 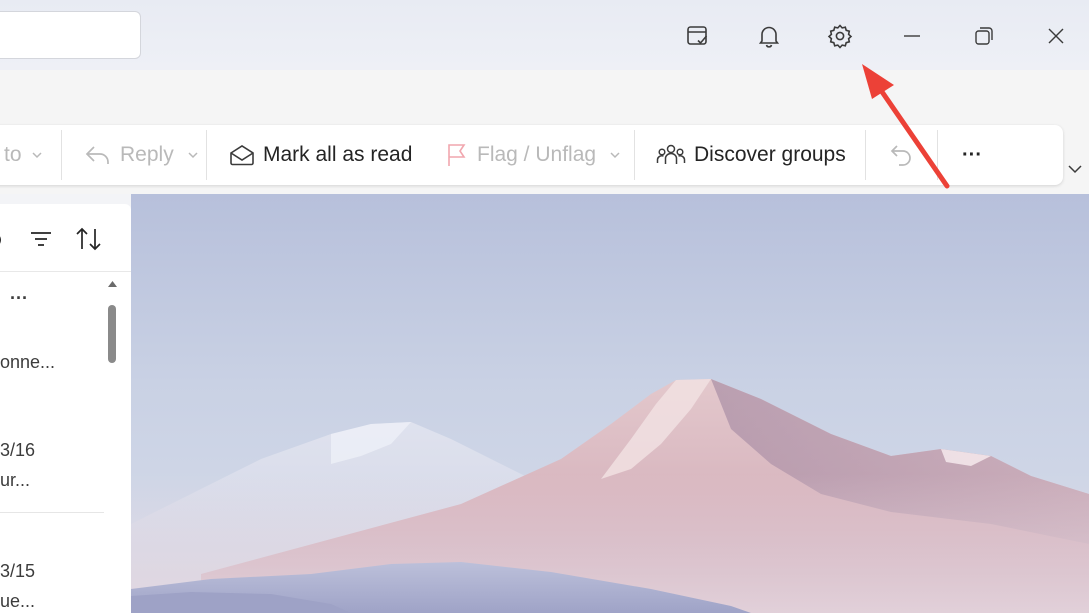 I want to click on reply-label: Reply, so click(x=147, y=154).